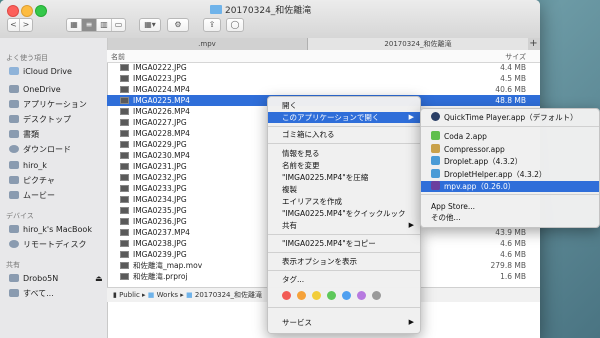  I want to click on file-name: 和佐離滝_map.mov, so click(168, 265).